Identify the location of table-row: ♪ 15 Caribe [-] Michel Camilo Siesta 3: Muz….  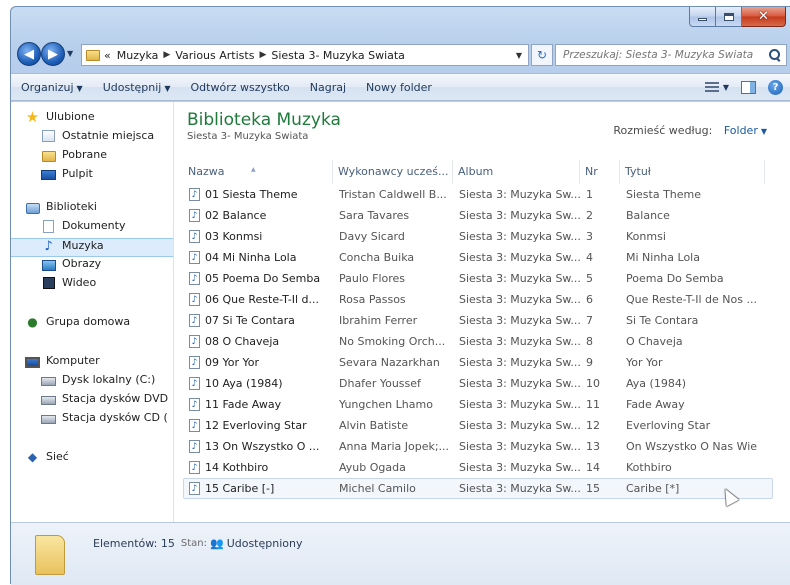
(478, 488).